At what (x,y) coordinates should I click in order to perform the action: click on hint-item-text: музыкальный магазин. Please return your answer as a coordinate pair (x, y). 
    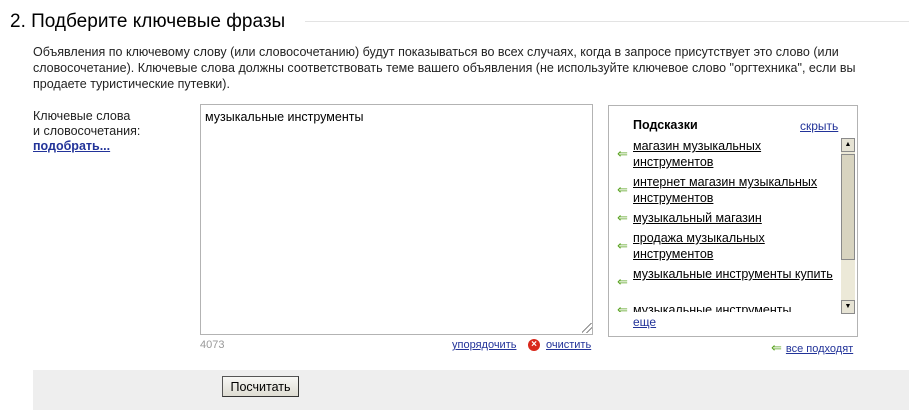
    Looking at the image, I should click on (735, 218).